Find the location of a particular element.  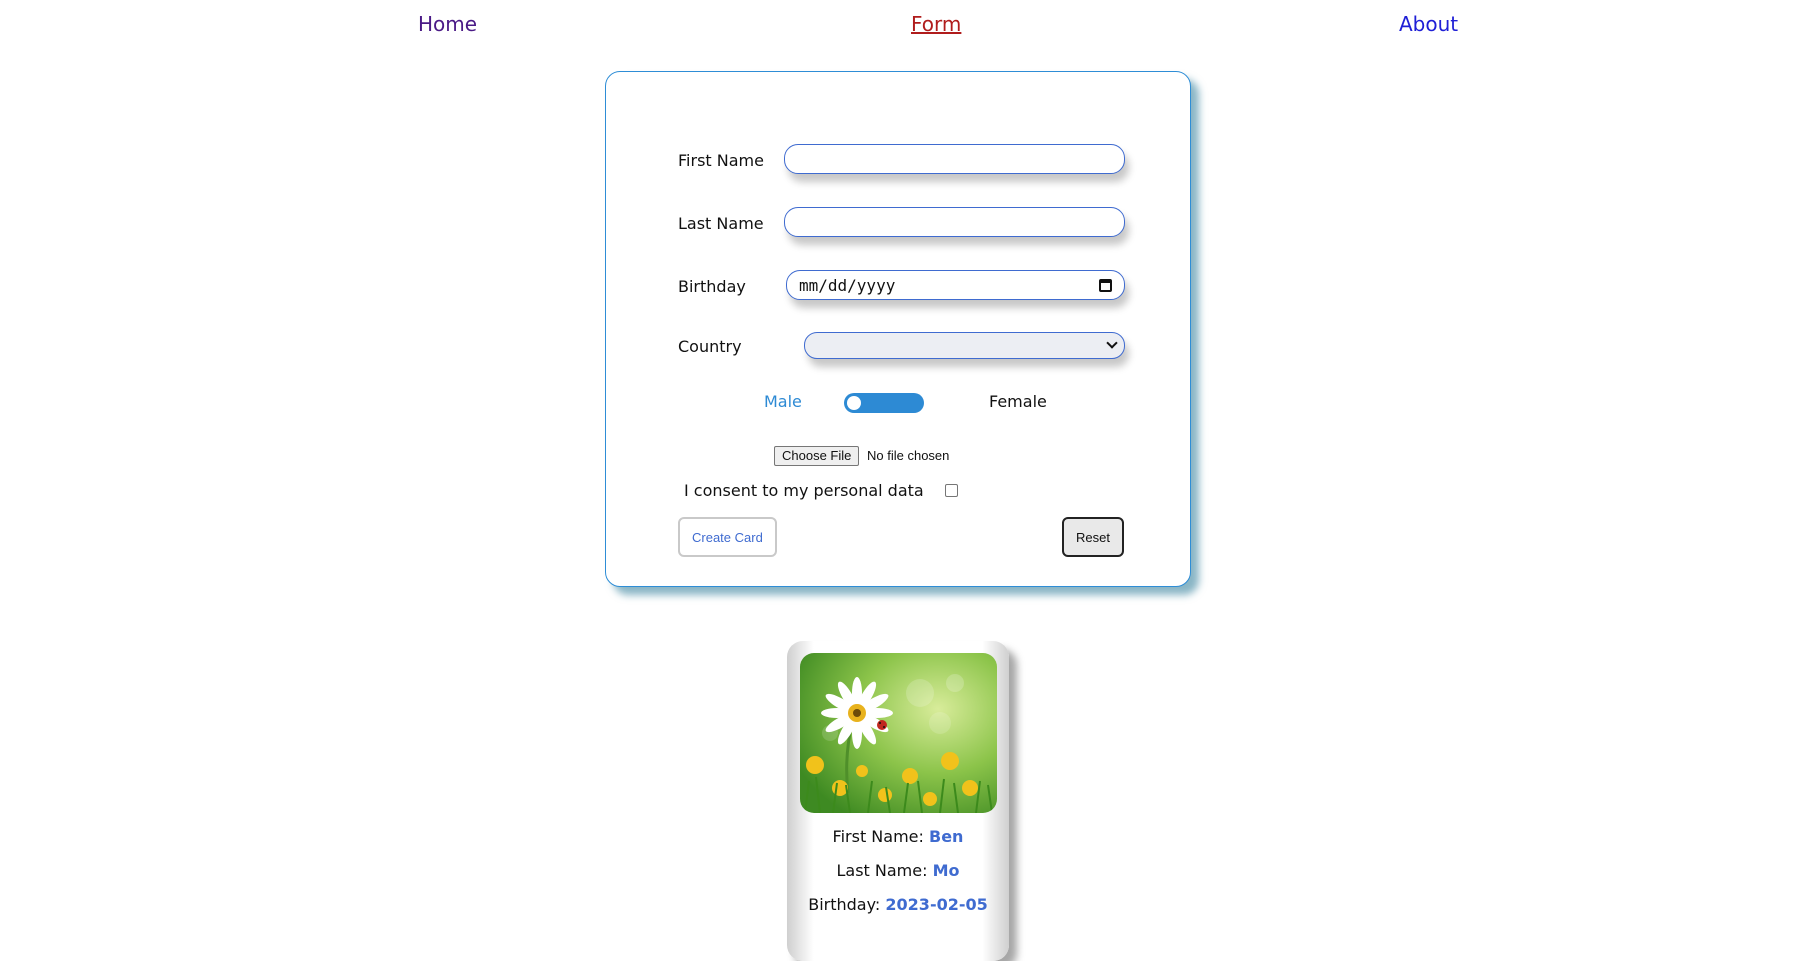

gender-male-label: Male is located at coordinates (783, 401).